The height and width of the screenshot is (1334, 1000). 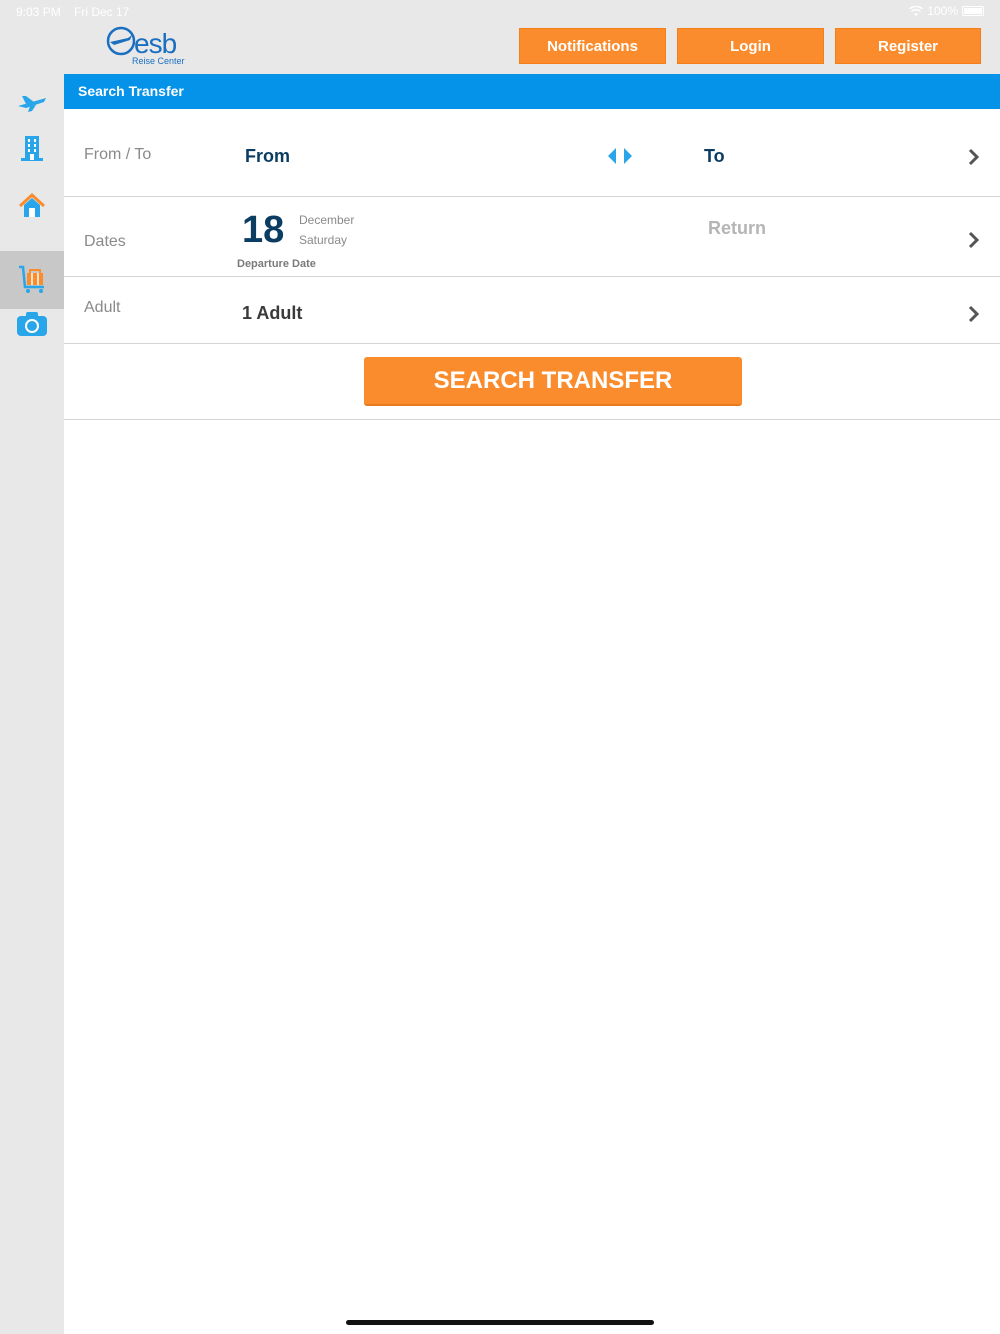 I want to click on wifi-icon, so click(x=916, y=10).